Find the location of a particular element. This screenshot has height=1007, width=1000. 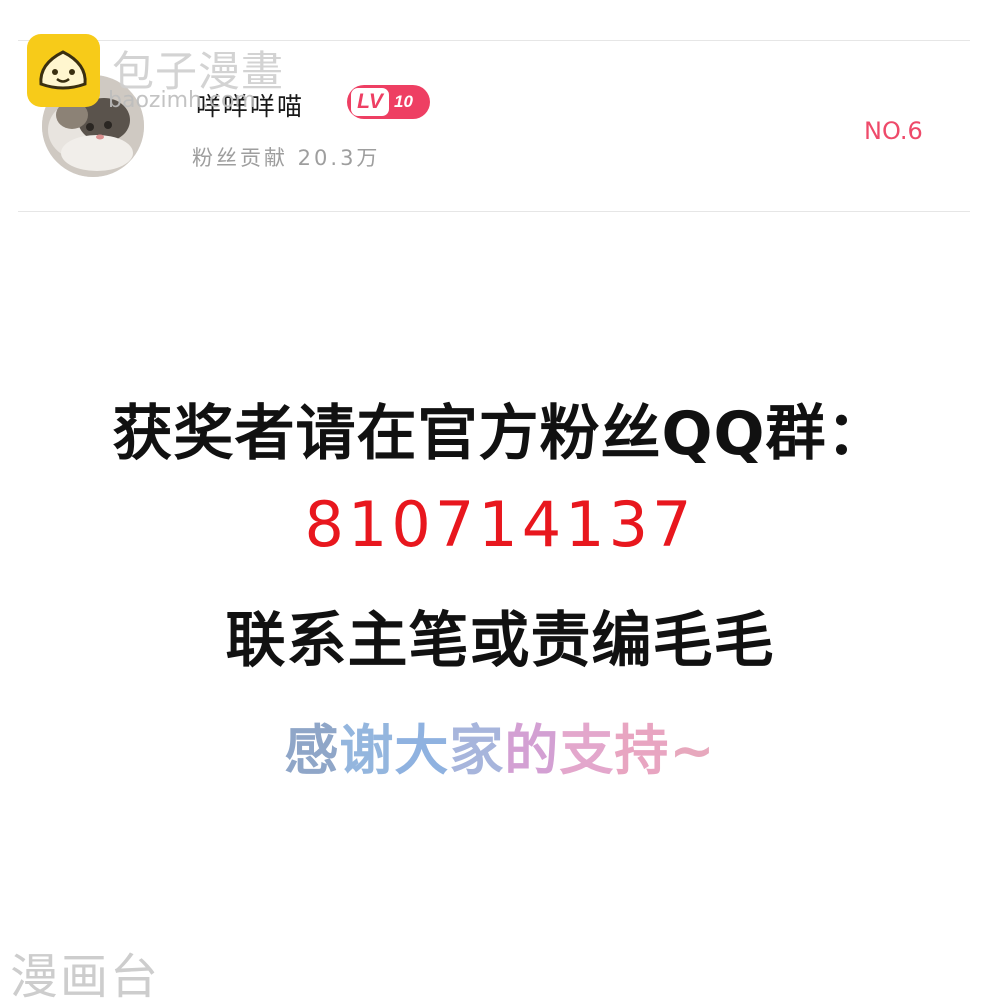

thanks-char: 大 is located at coordinates (422, 750).